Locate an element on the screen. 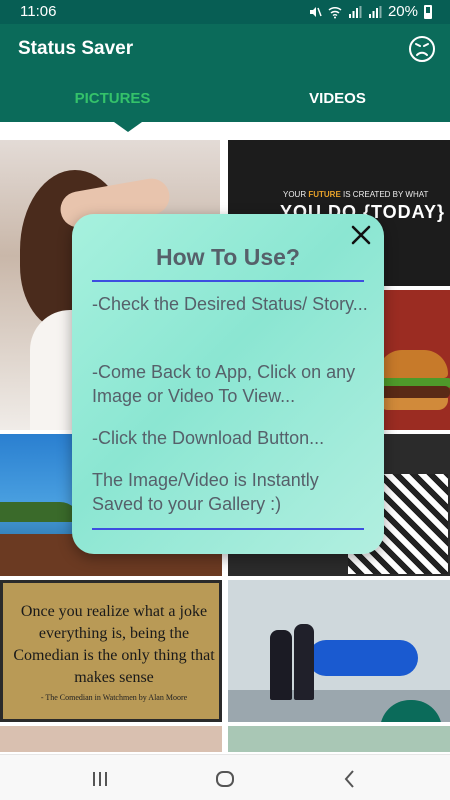  tab-videos: VIDEOS is located at coordinates (337, 101).